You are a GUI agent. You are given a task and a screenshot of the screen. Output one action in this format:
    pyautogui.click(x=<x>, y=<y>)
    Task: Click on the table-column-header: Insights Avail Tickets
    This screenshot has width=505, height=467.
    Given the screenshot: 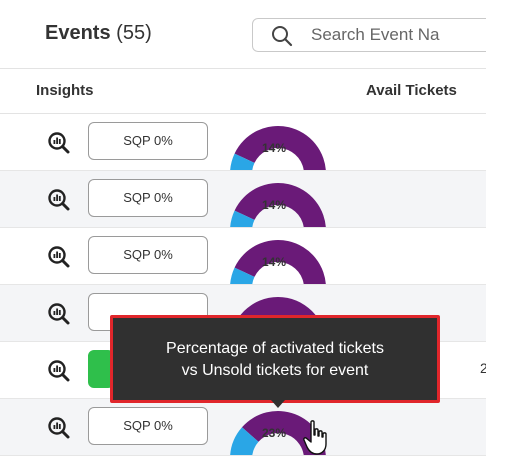 What is the action you would take?
    pyautogui.click(x=252, y=91)
    